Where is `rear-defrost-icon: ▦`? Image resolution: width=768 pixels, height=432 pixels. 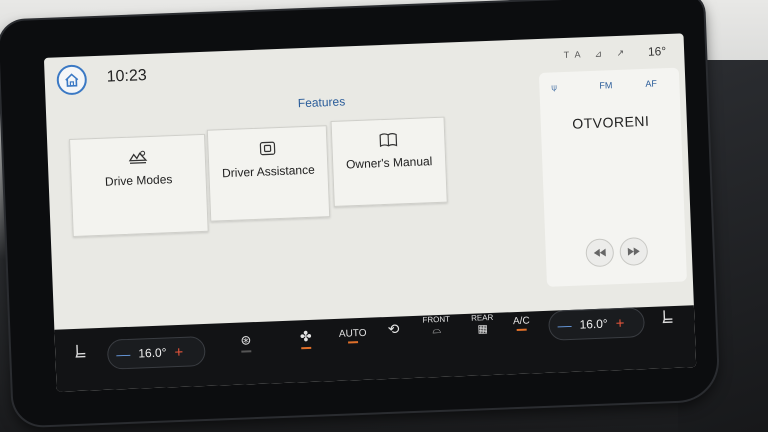 rear-defrost-icon: ▦ is located at coordinates (483, 329).